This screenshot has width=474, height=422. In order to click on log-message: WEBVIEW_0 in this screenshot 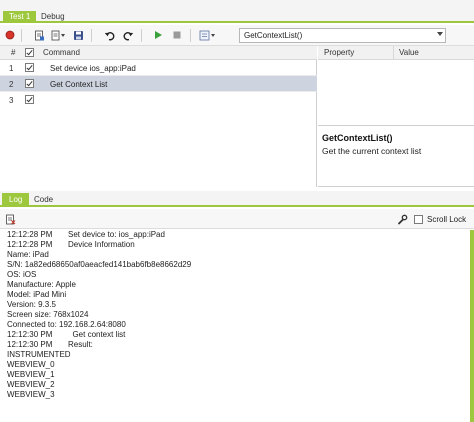, I will do `click(31, 364)`.